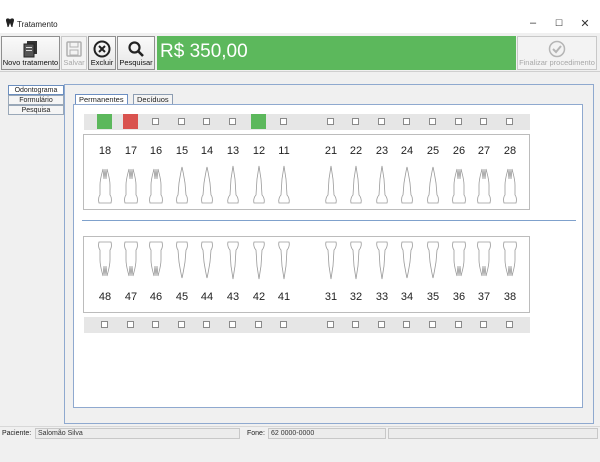 Image resolution: width=600 pixels, height=462 pixels. Describe the element at coordinates (131, 297) in the screenshot. I see `tooth-number-47: 47` at that location.